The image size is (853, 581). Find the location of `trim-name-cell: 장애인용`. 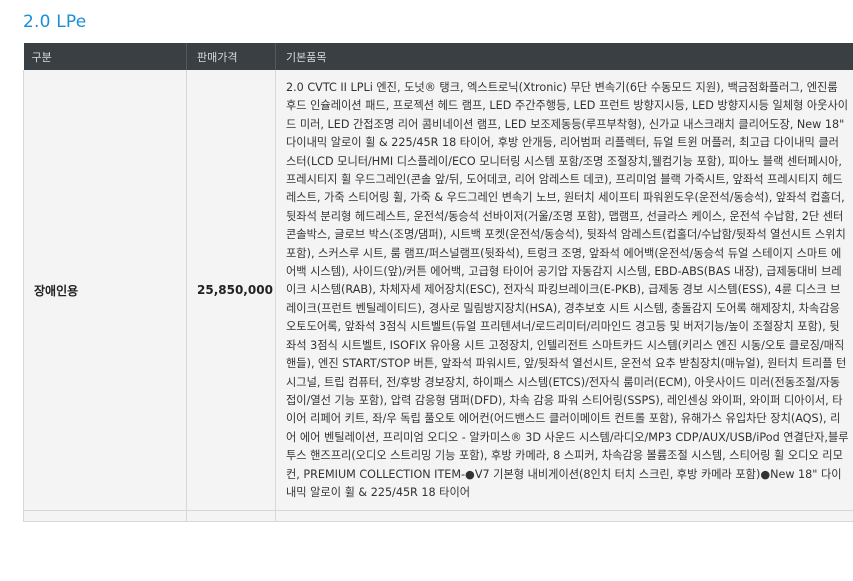

trim-name-cell: 장애인용 is located at coordinates (105, 291).